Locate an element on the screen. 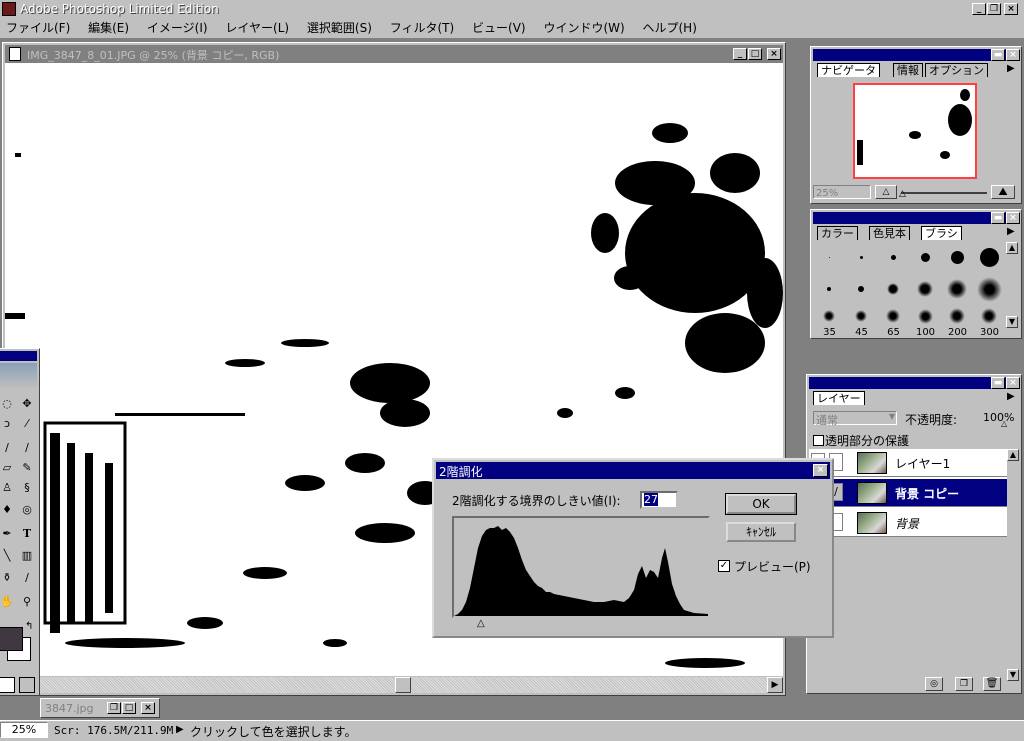  magic-wand-tool-icon: ⁄ is located at coordinates (27, 424).